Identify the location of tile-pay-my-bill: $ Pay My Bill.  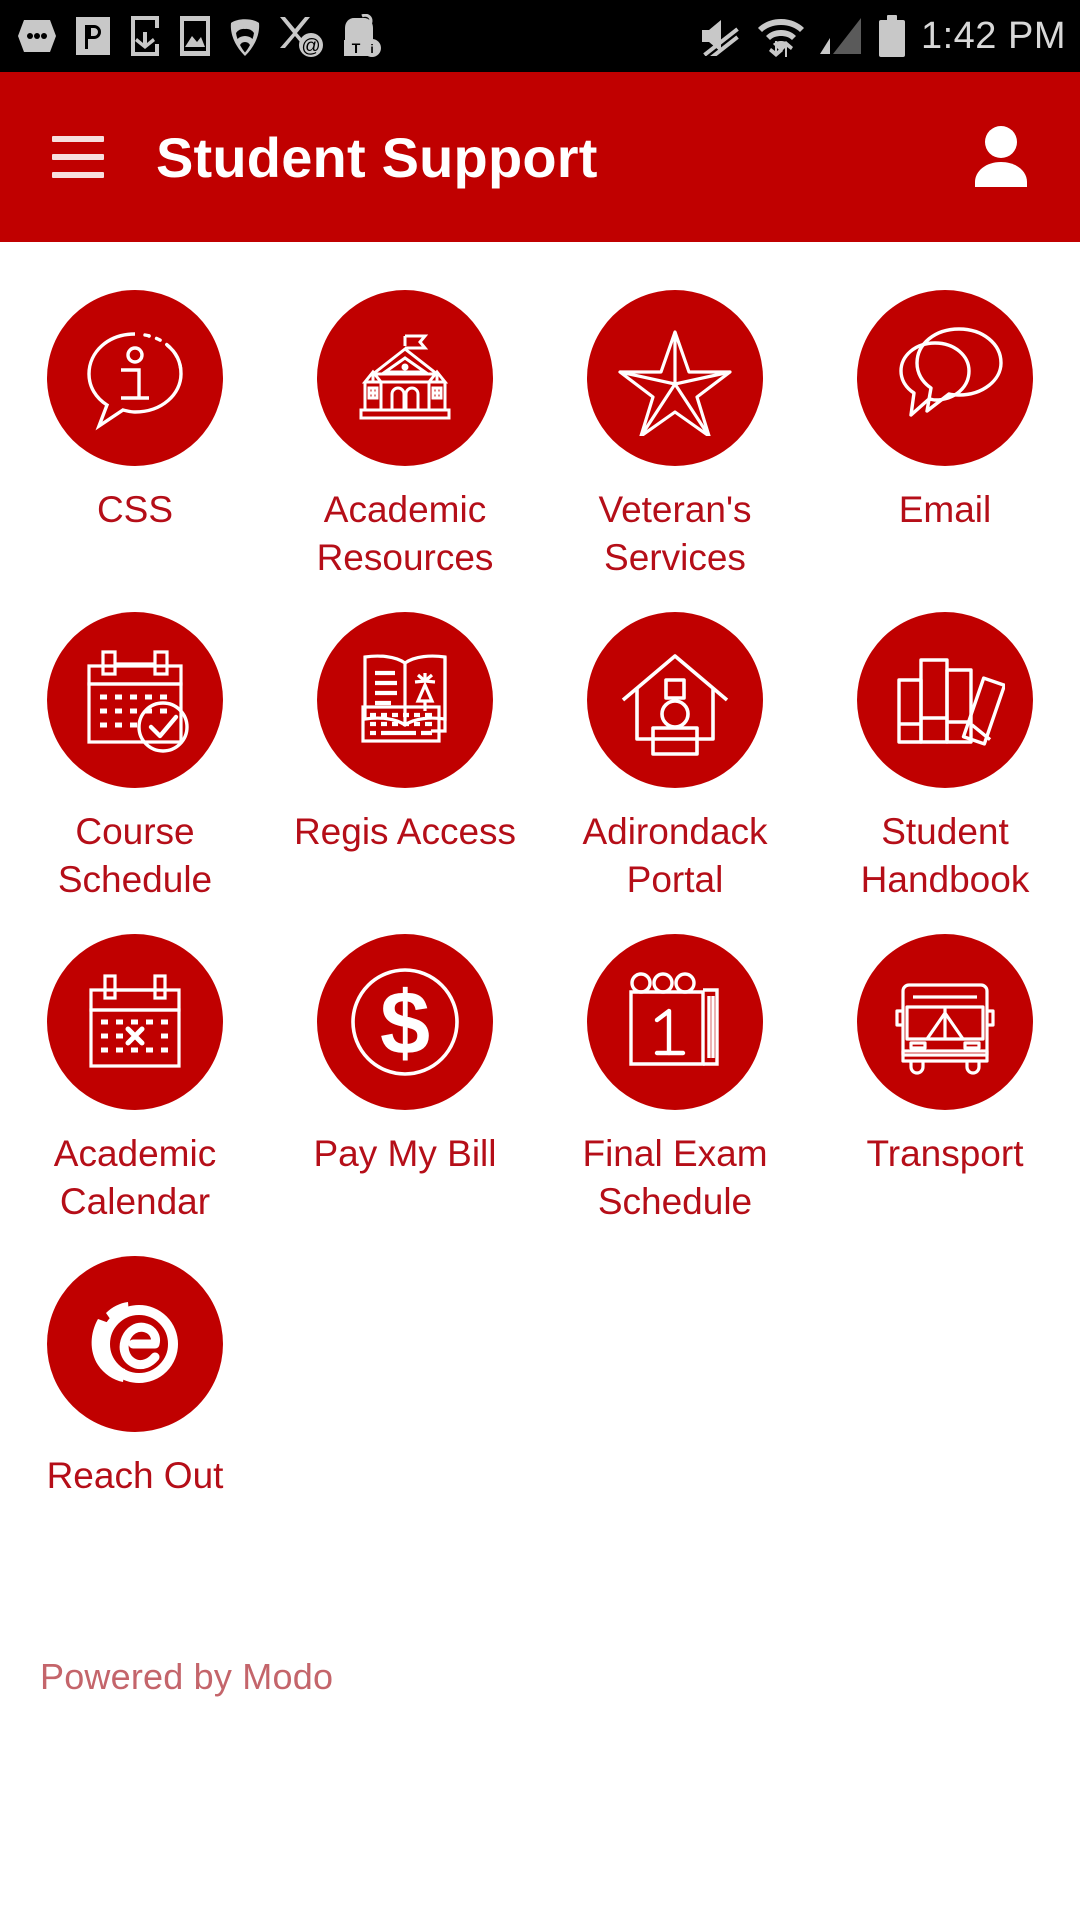
(405, 1083).